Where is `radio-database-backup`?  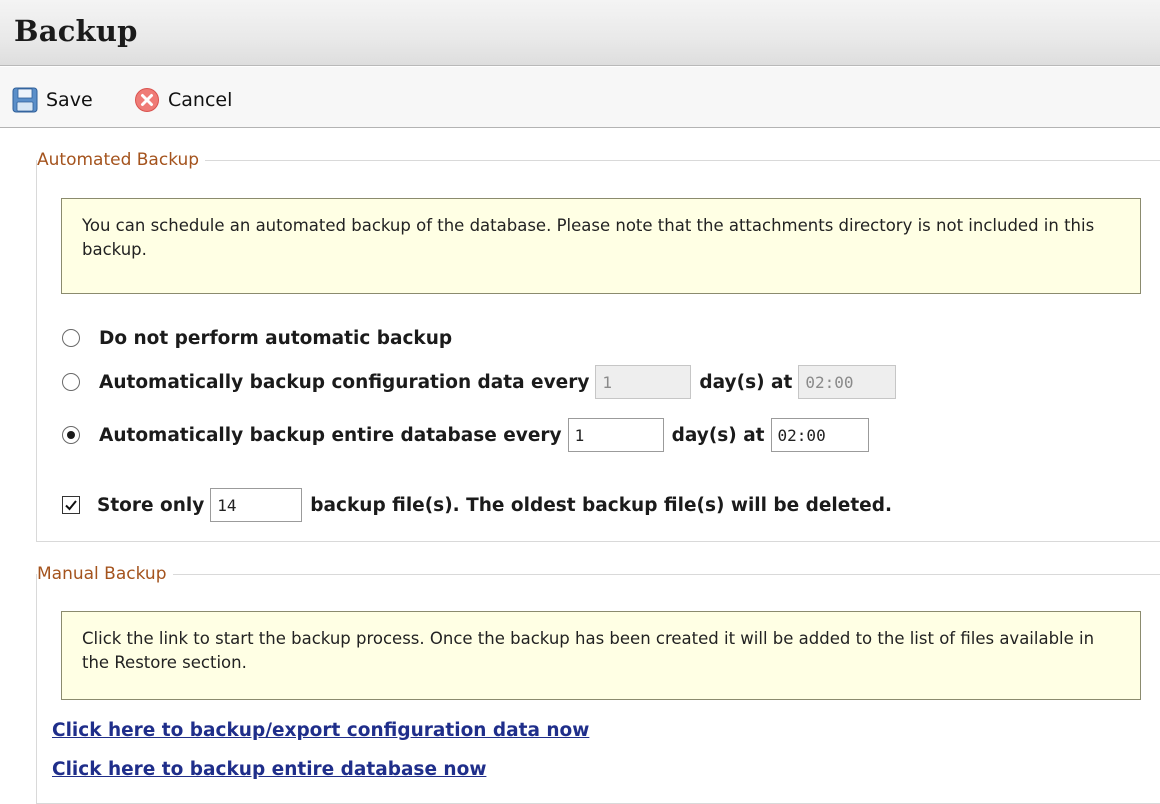
radio-database-backup is located at coordinates (71, 435).